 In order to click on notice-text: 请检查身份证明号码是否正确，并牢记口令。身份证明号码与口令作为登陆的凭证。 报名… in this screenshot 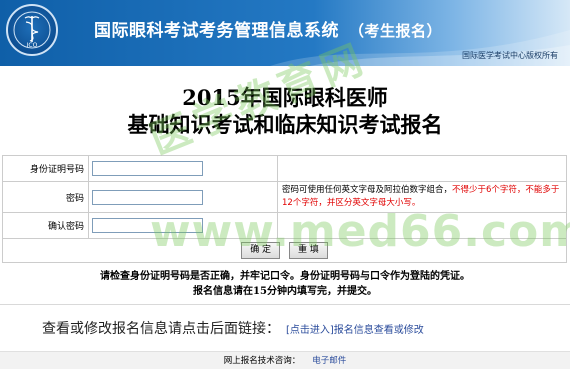, I will do `click(285, 284)`.